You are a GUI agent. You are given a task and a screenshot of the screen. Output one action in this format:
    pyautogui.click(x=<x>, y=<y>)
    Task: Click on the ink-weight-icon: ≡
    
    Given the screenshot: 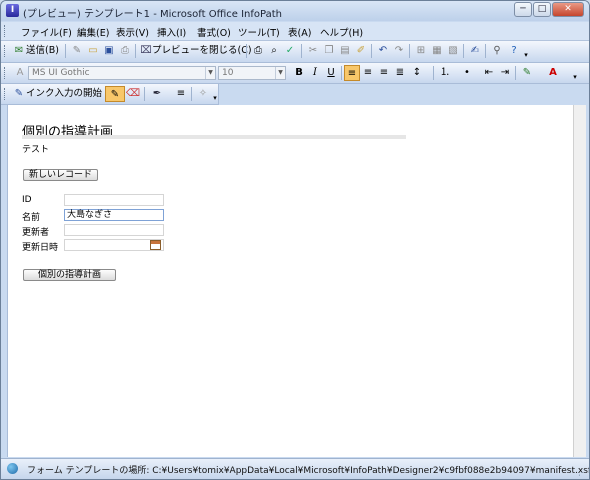 What is the action you would take?
    pyautogui.click(x=181, y=94)
    